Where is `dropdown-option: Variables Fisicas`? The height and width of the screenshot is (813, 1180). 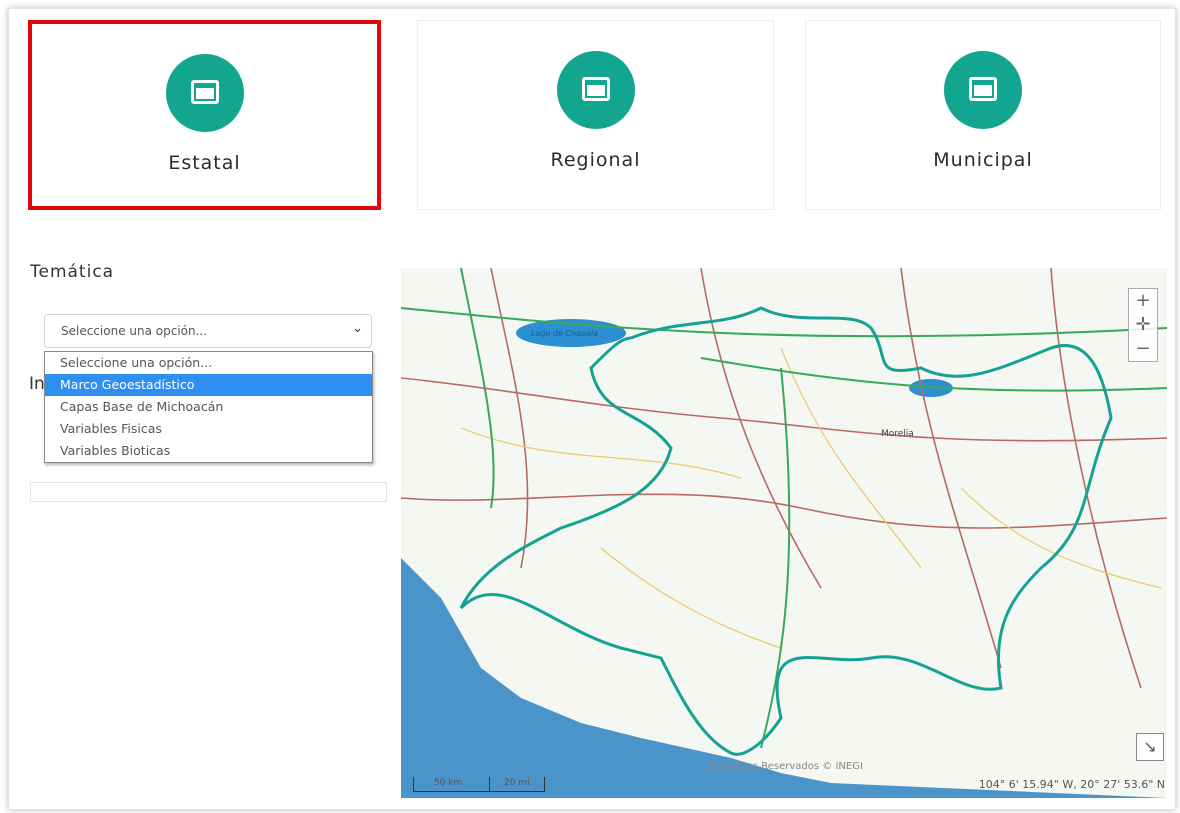 dropdown-option: Variables Fisicas is located at coordinates (208, 429).